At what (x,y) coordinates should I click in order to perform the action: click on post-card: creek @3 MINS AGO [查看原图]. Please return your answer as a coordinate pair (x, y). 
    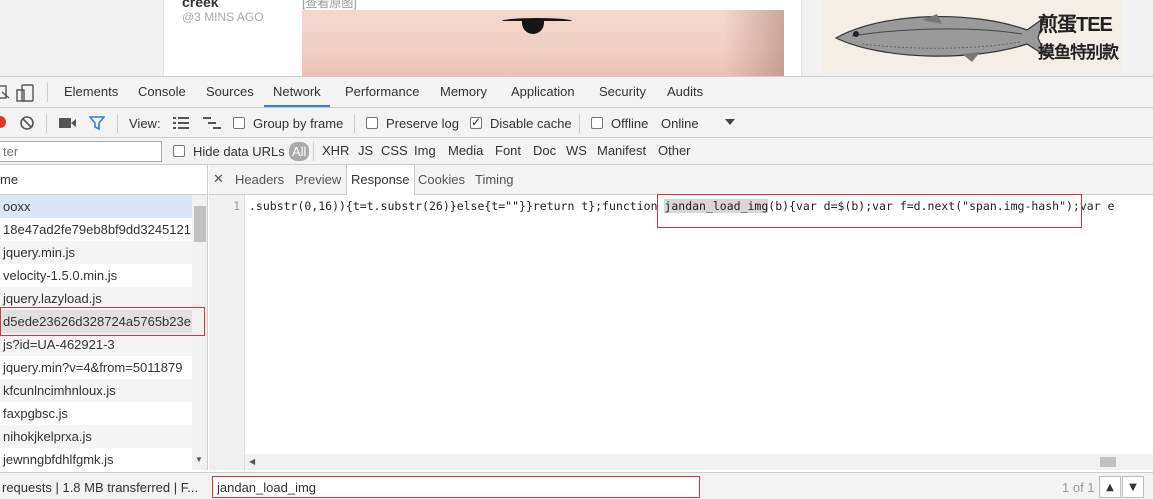
    Looking at the image, I should click on (482, 38).